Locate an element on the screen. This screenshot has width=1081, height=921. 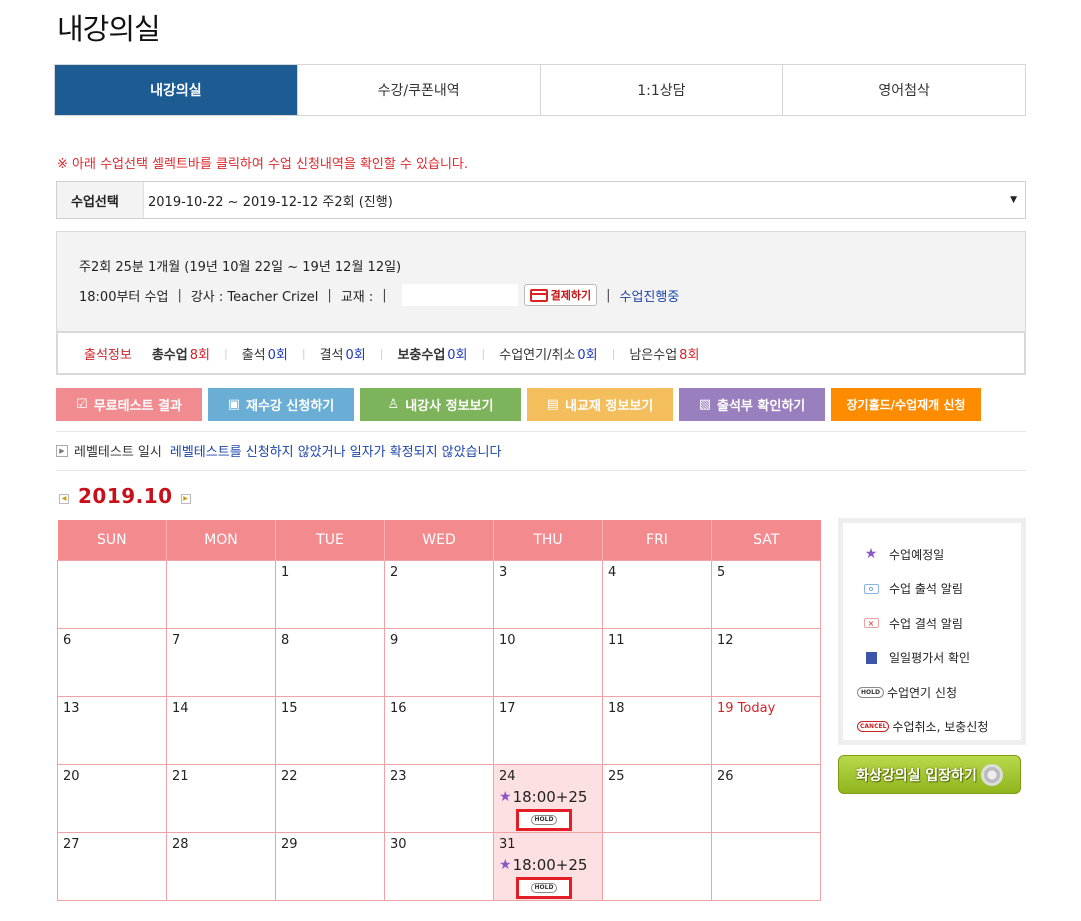
calendar-day-cell: 21 is located at coordinates (221, 798).